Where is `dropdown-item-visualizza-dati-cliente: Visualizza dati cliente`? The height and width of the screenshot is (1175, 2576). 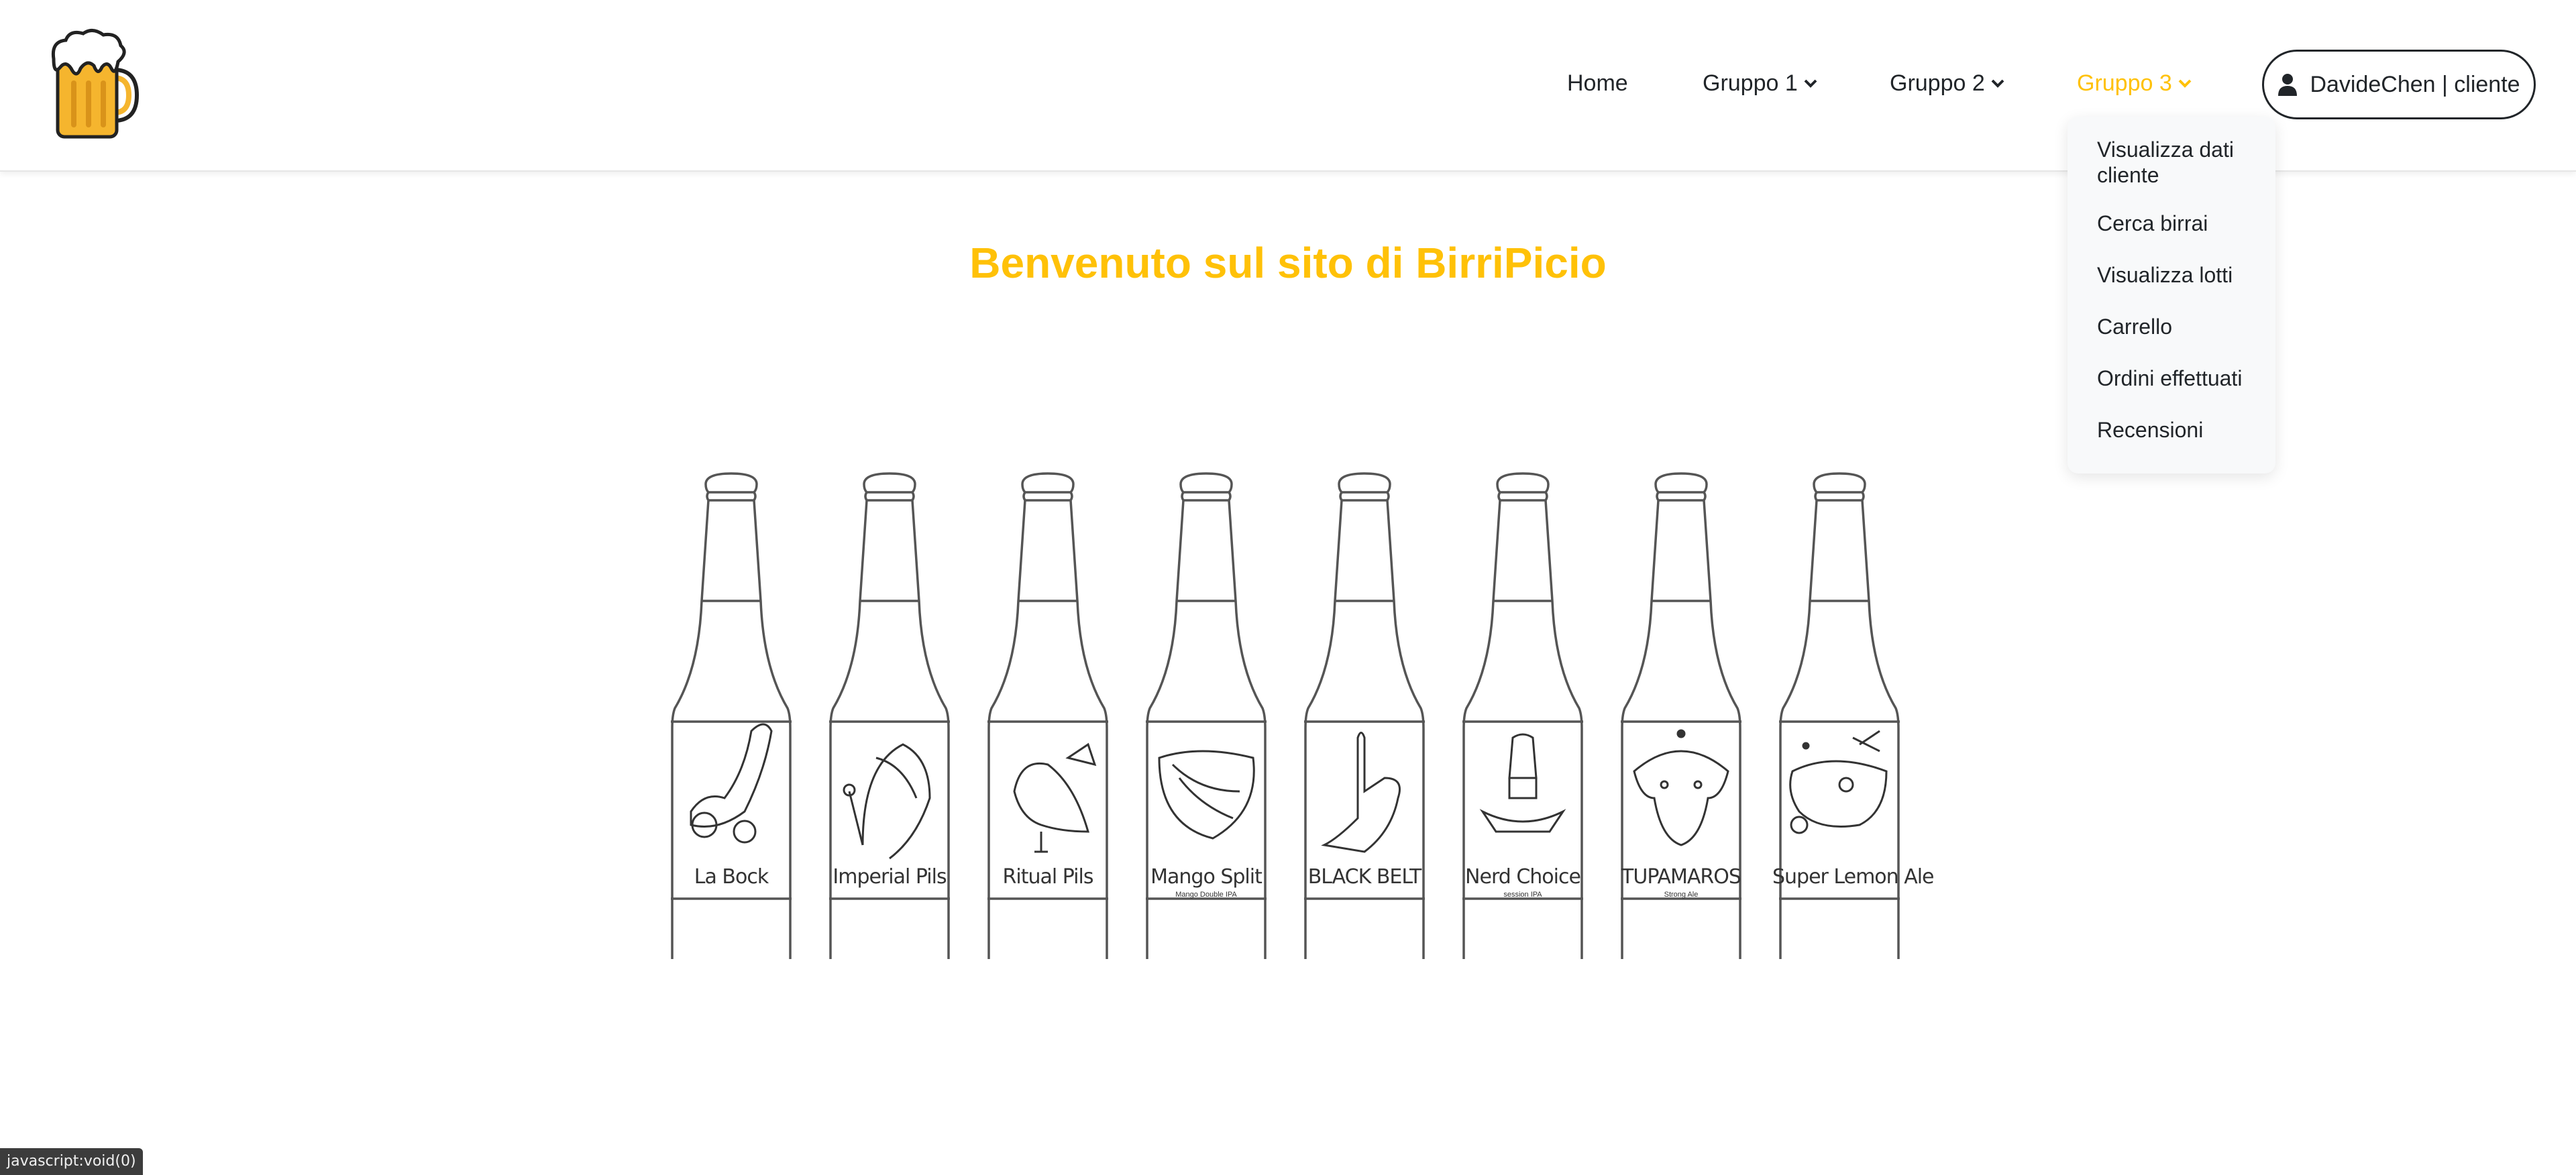
dropdown-item-visualizza-dati-cliente: Visualizza dati cliente is located at coordinates (2171, 174).